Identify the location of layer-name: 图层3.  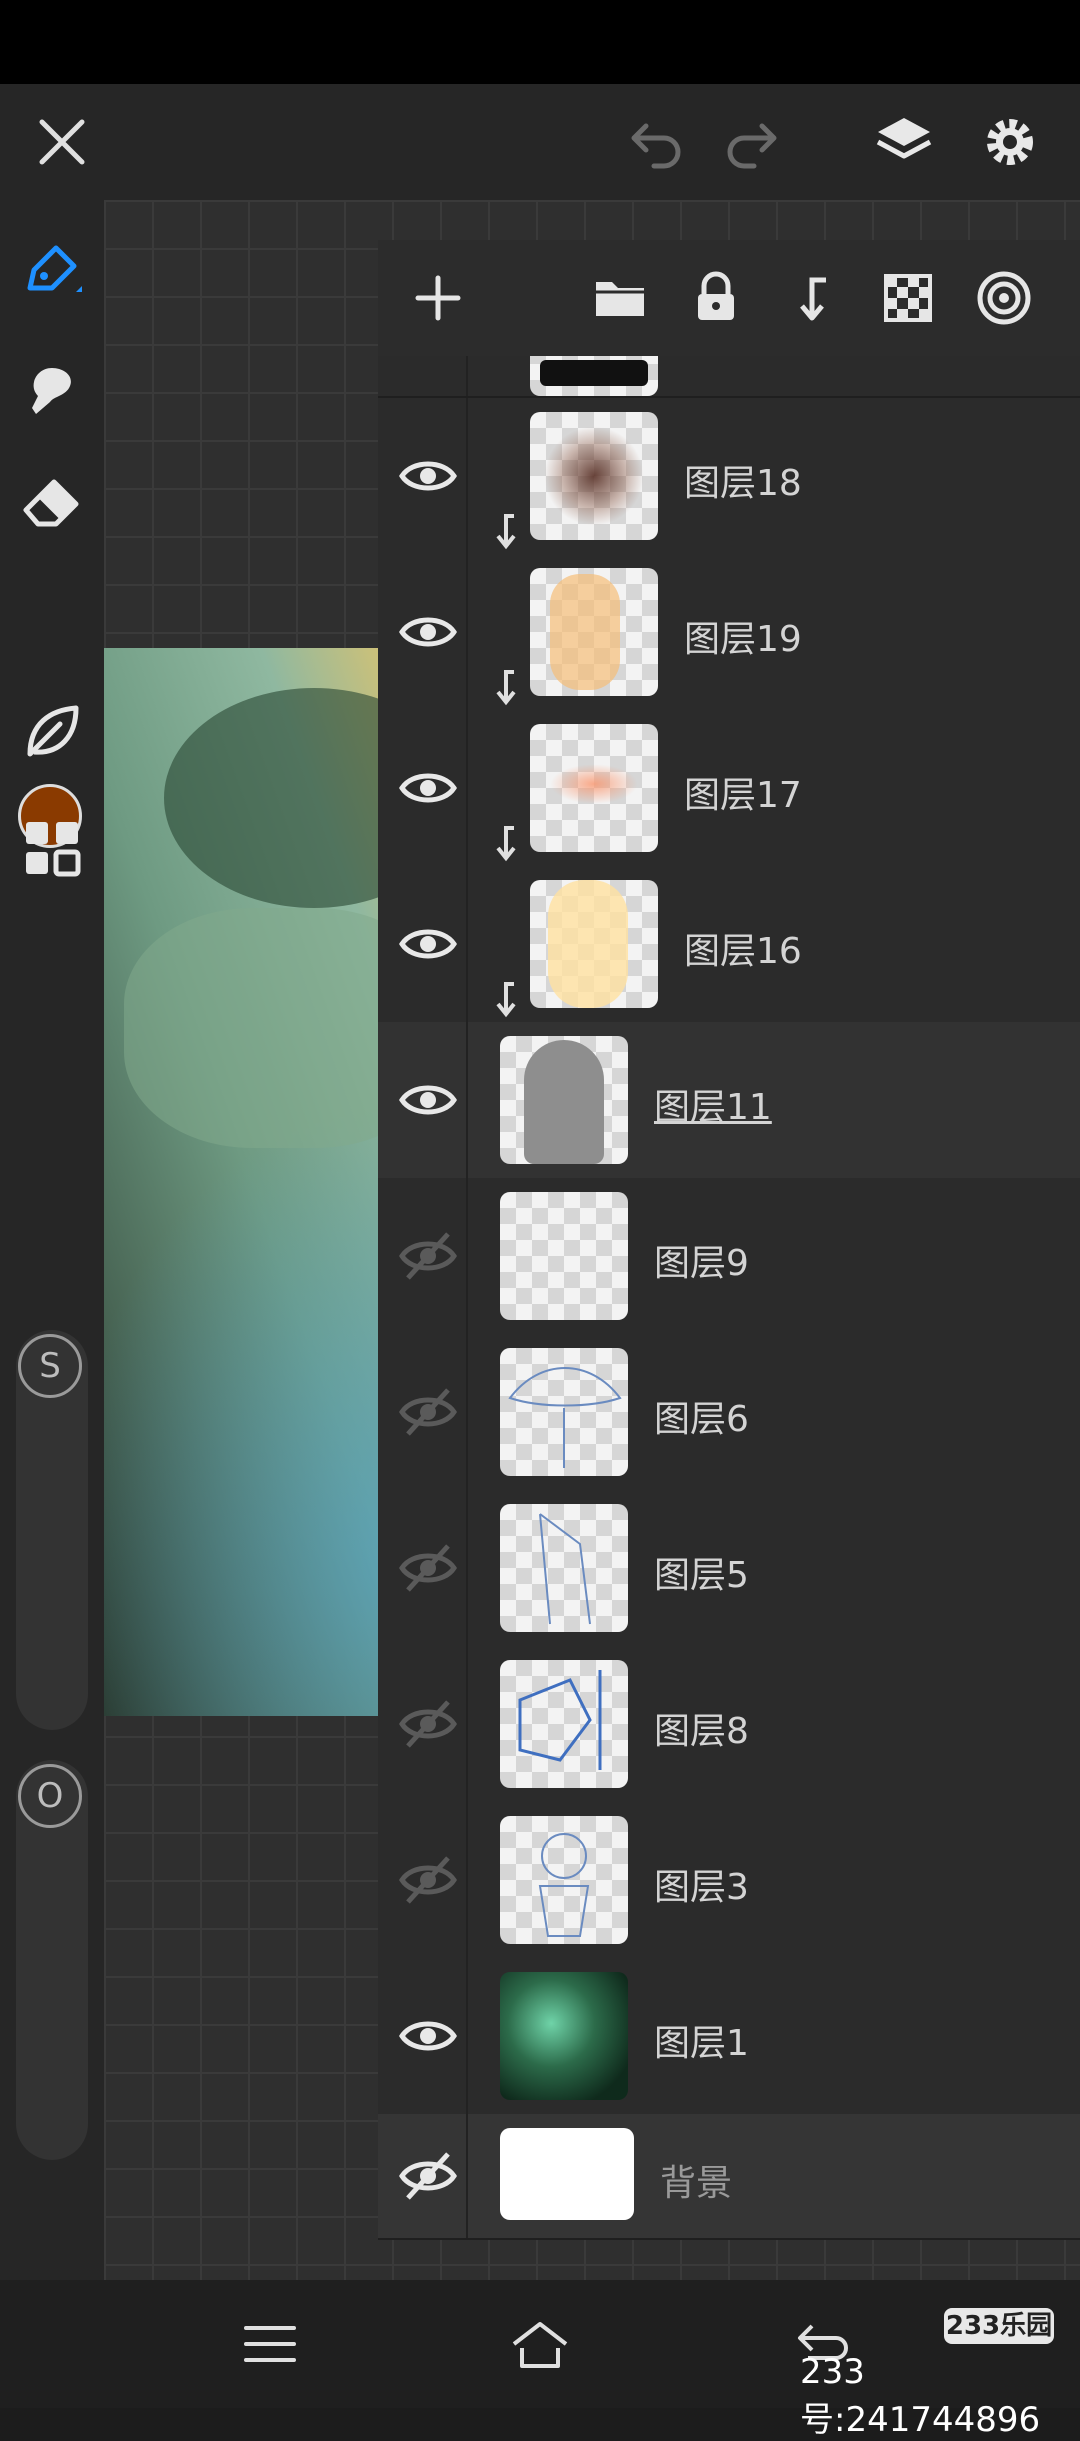
(701, 1887).